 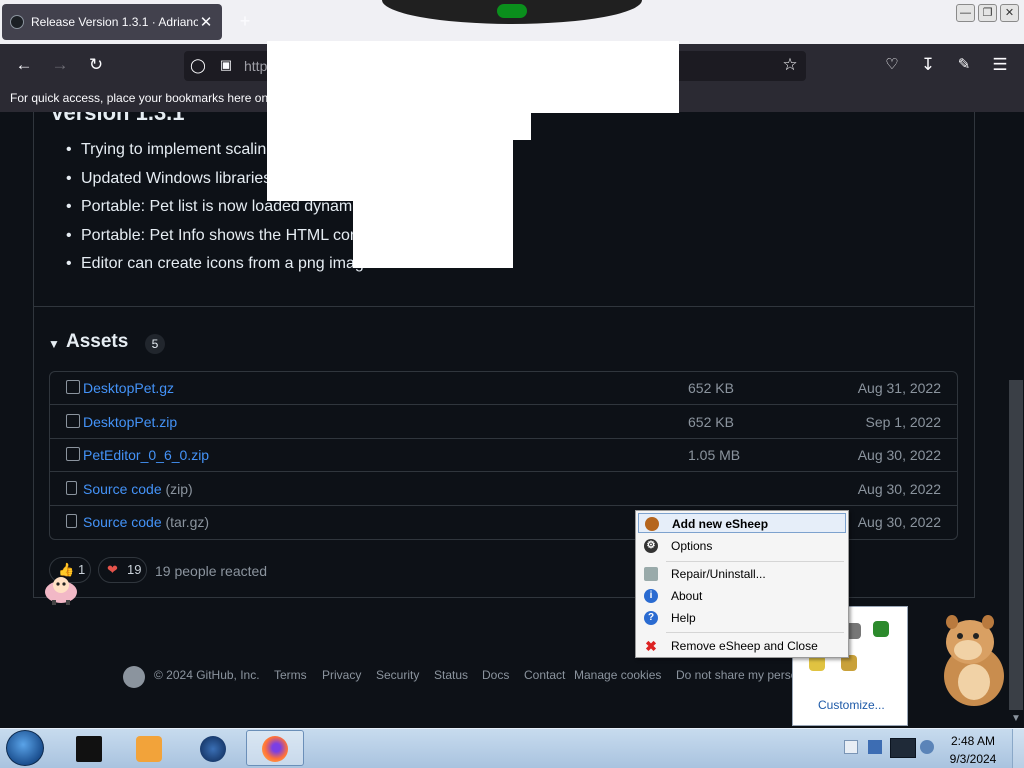 I want to click on menu-item-label: Add new eSheep, so click(x=720, y=524).